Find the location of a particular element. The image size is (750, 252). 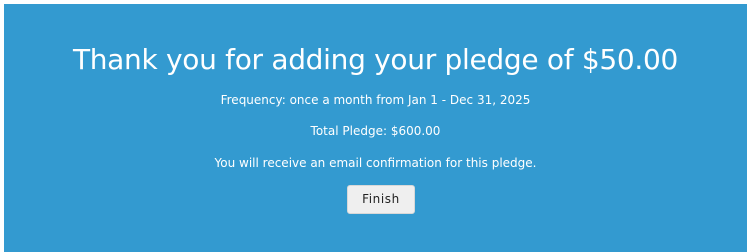

finish-button: Finish is located at coordinates (381, 199).